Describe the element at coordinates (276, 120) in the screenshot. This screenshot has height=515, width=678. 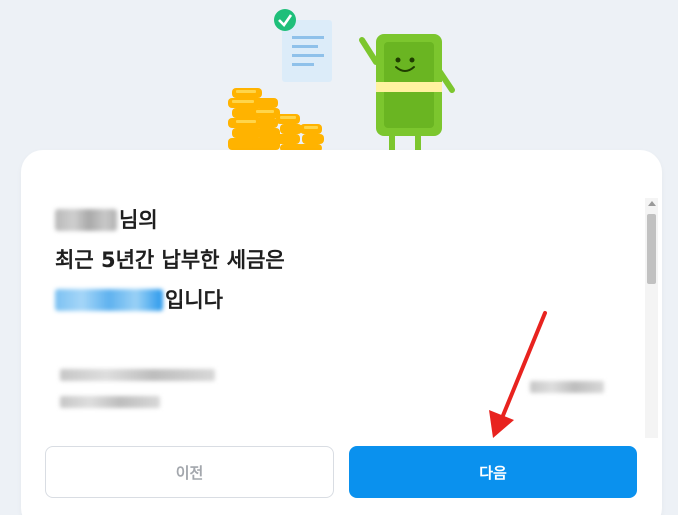
I see `gold-coins-icon` at that location.